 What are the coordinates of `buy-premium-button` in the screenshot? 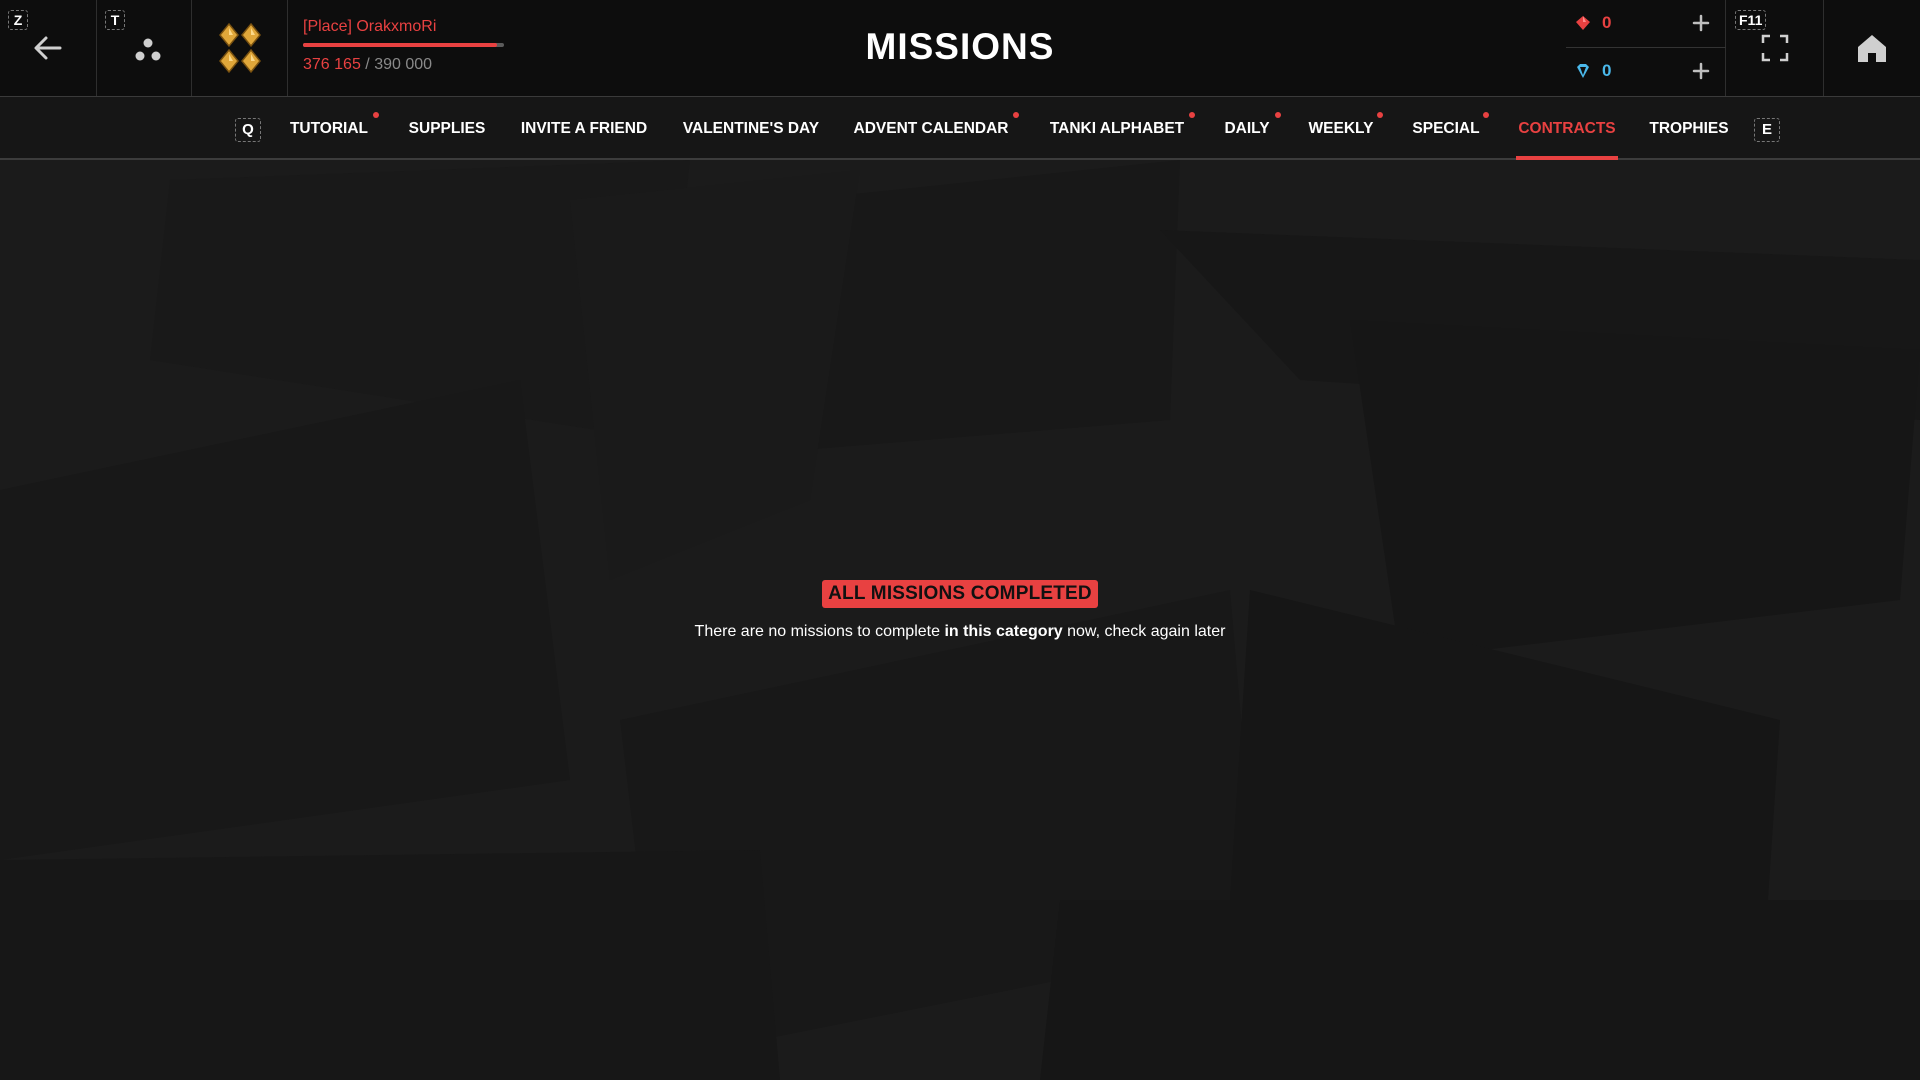 It's located at (1701, 71).